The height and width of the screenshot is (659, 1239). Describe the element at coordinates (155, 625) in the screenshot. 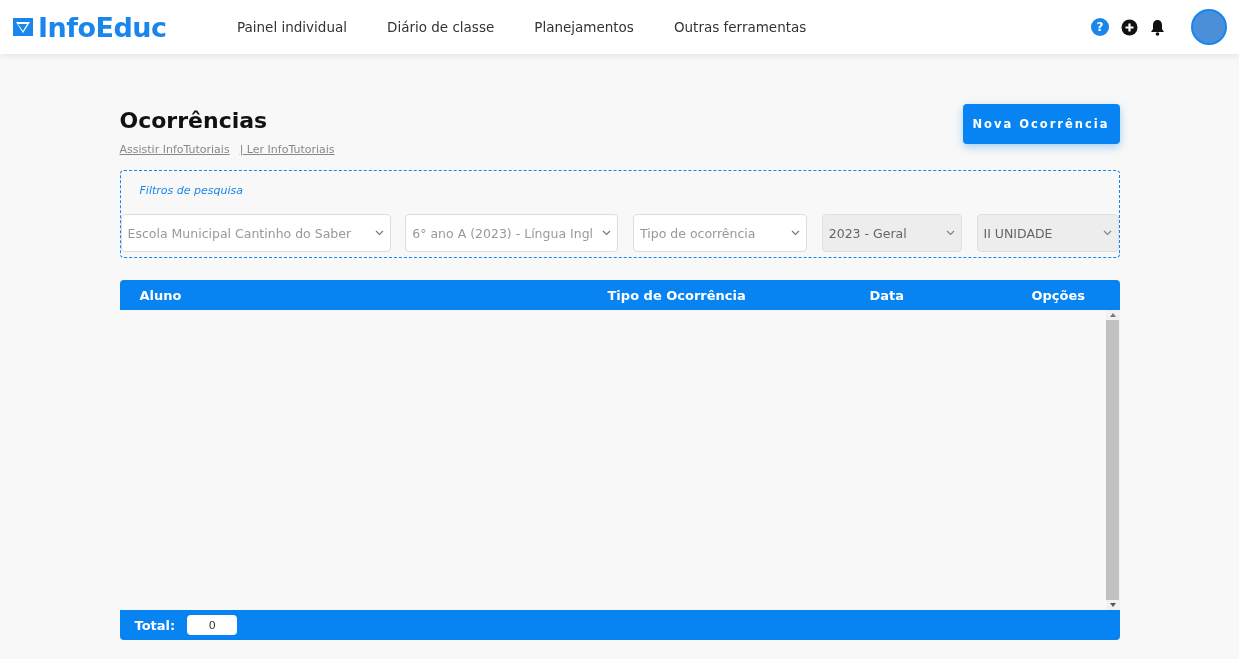

I see `total-label: Total:` at that location.